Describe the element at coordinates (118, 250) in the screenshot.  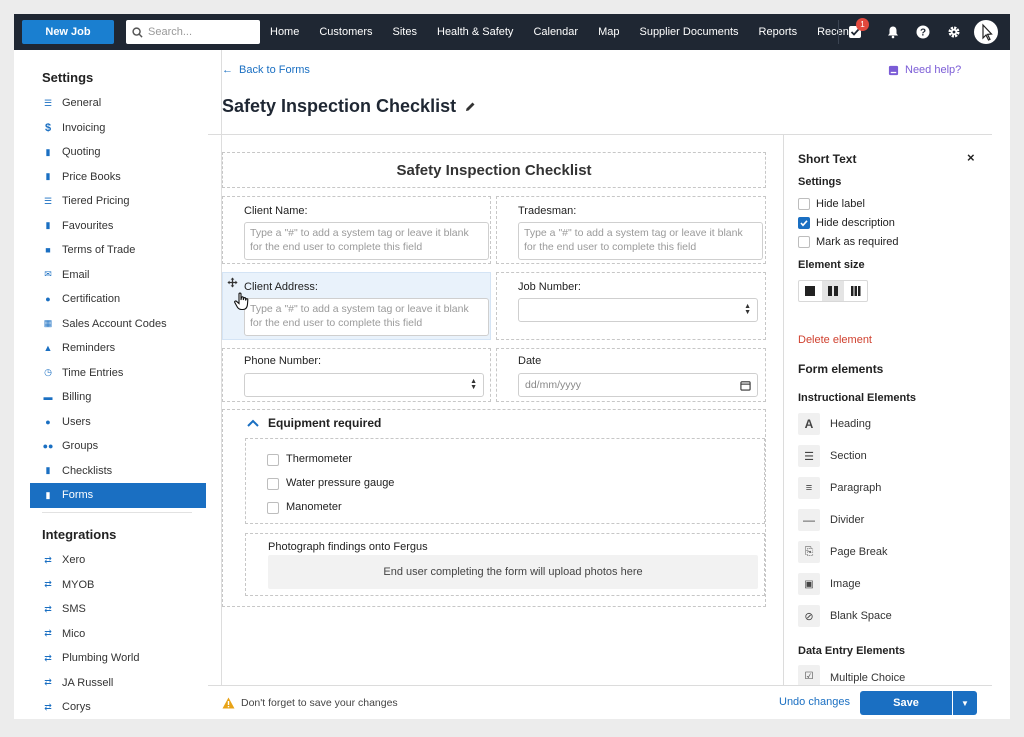
I see `sidebar-item-terms-of-trade: ■ Terms of Trade` at that location.